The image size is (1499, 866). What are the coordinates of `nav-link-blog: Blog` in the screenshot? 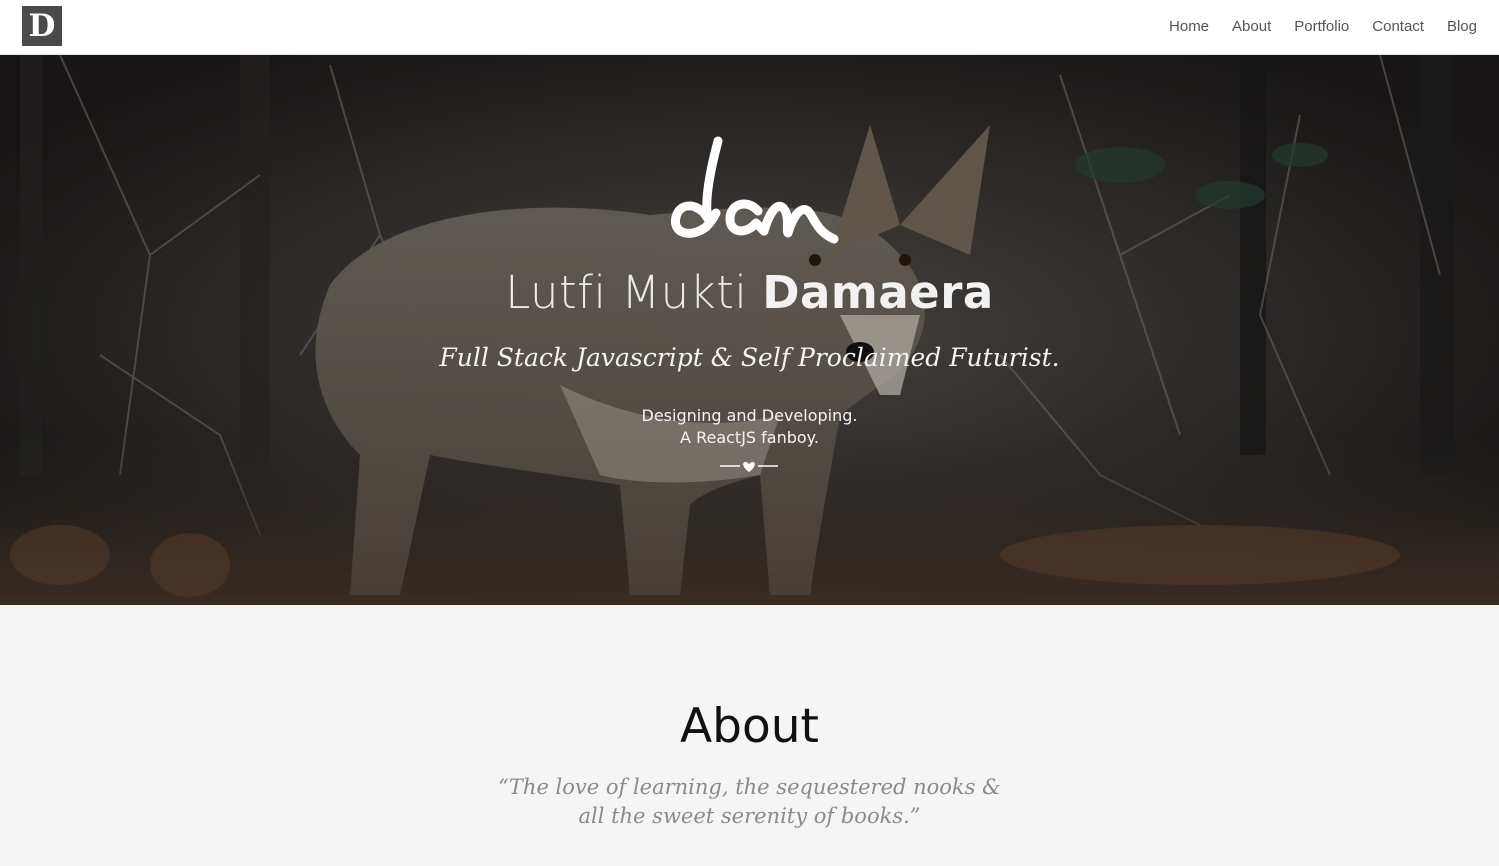 It's located at (1462, 26).